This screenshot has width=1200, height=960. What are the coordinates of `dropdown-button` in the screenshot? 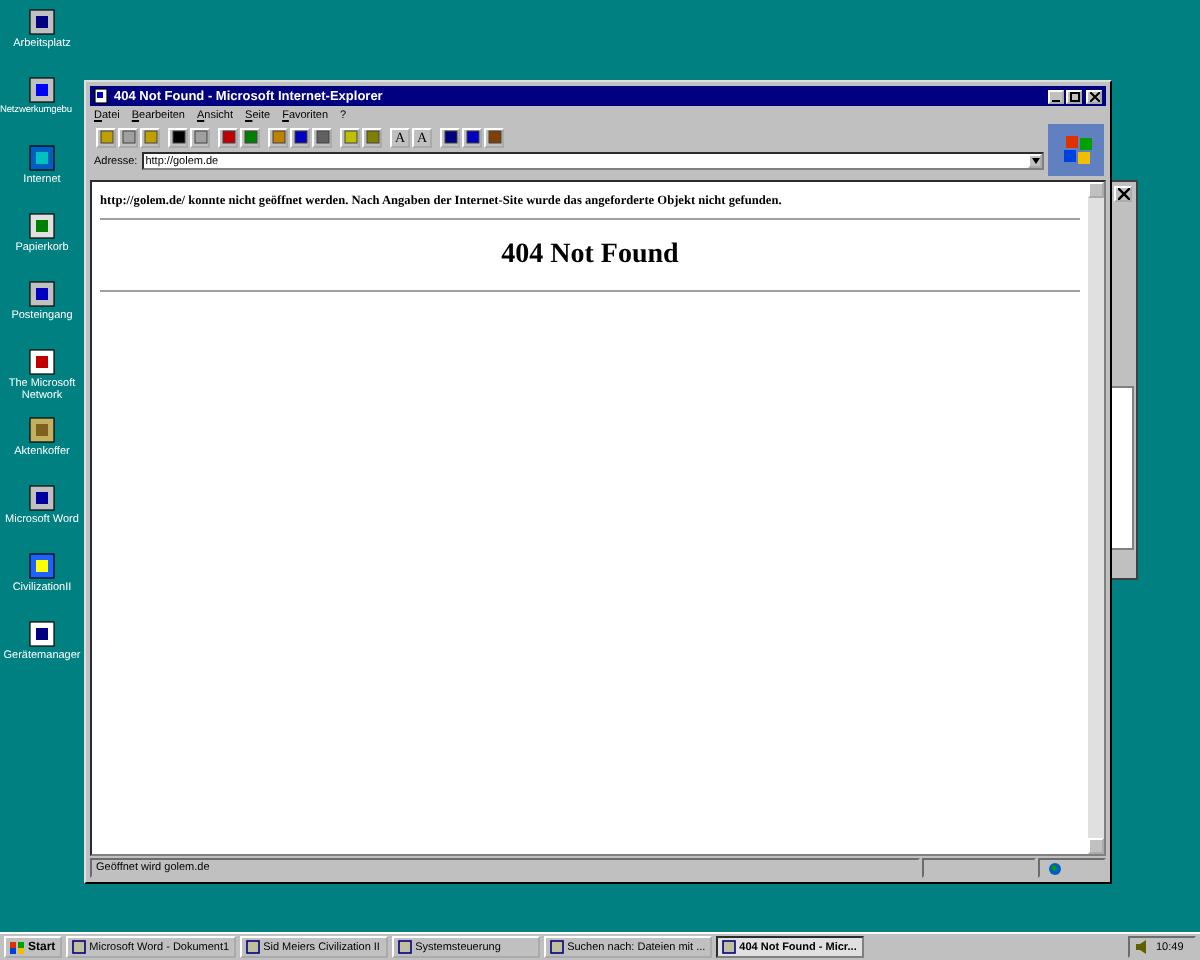 It's located at (1035, 161).